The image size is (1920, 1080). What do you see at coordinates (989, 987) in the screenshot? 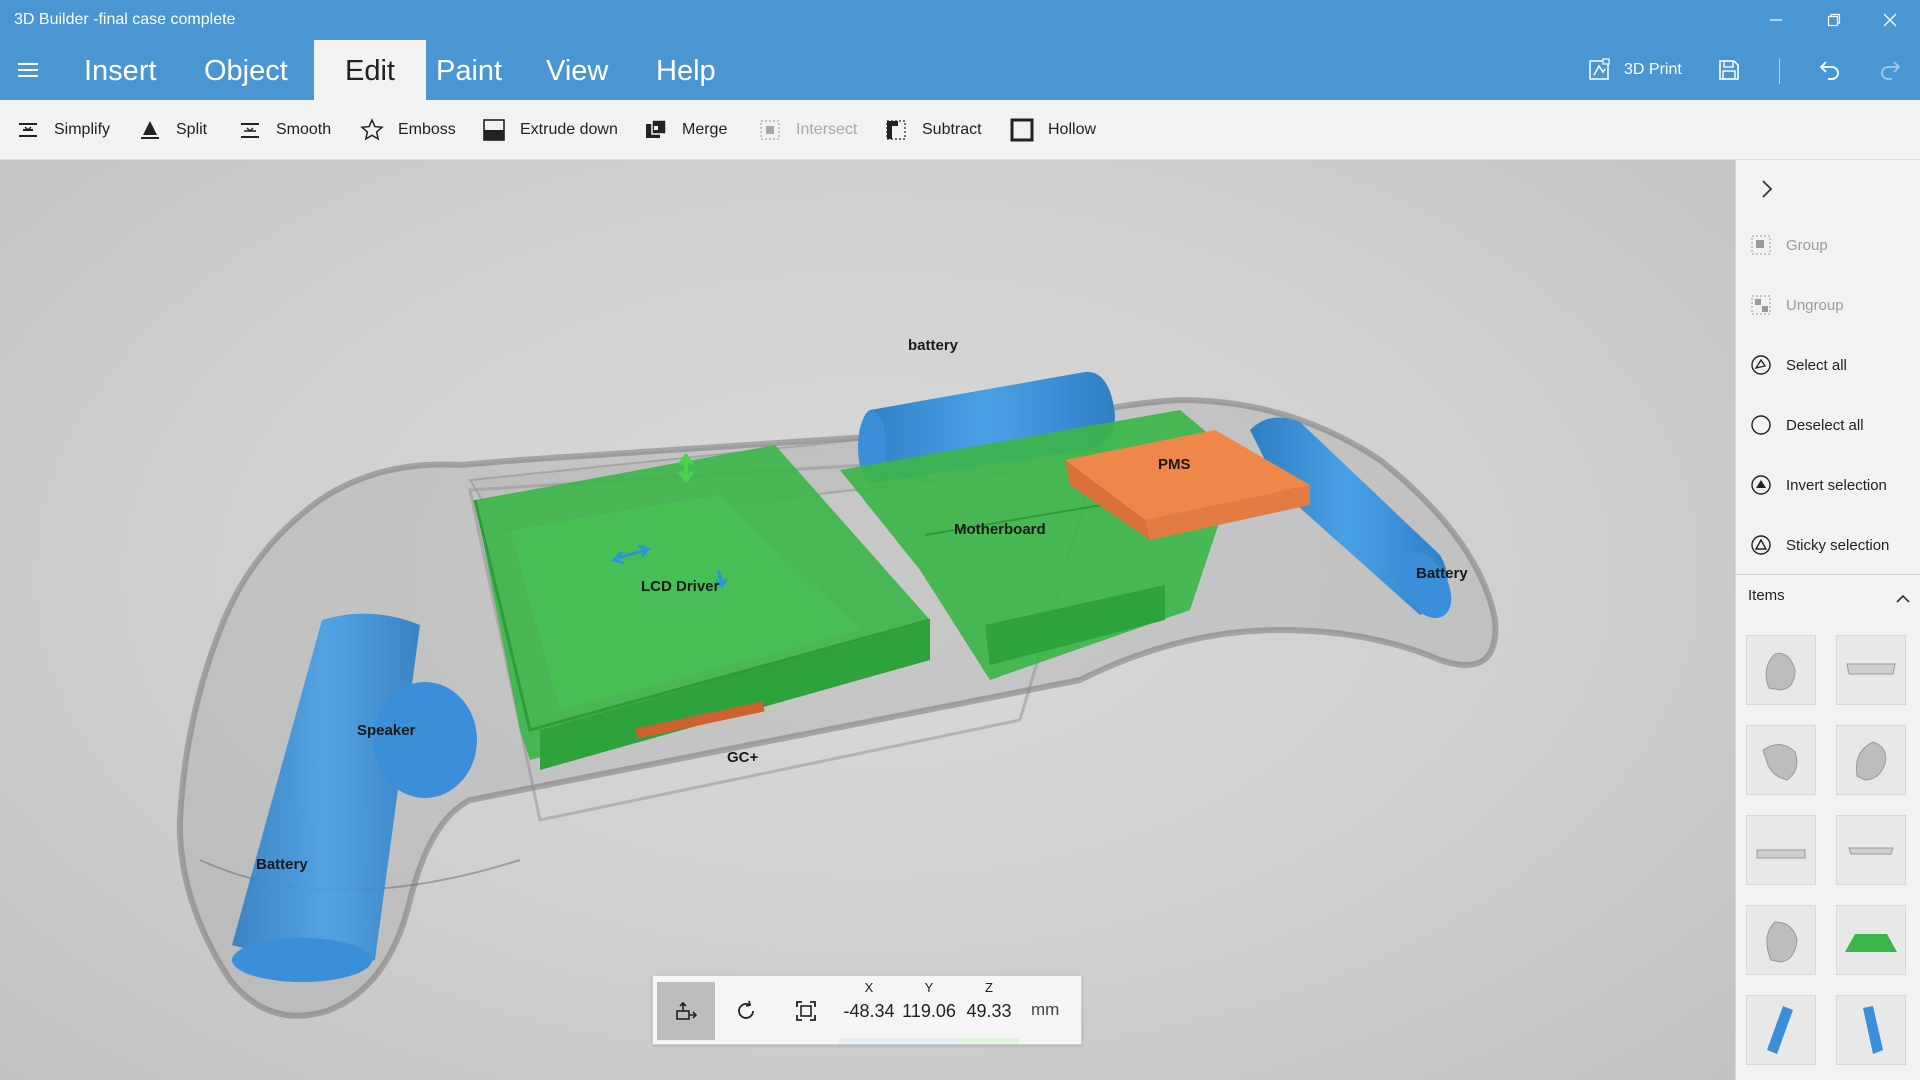
I see `z-axis-label: Z` at bounding box center [989, 987].